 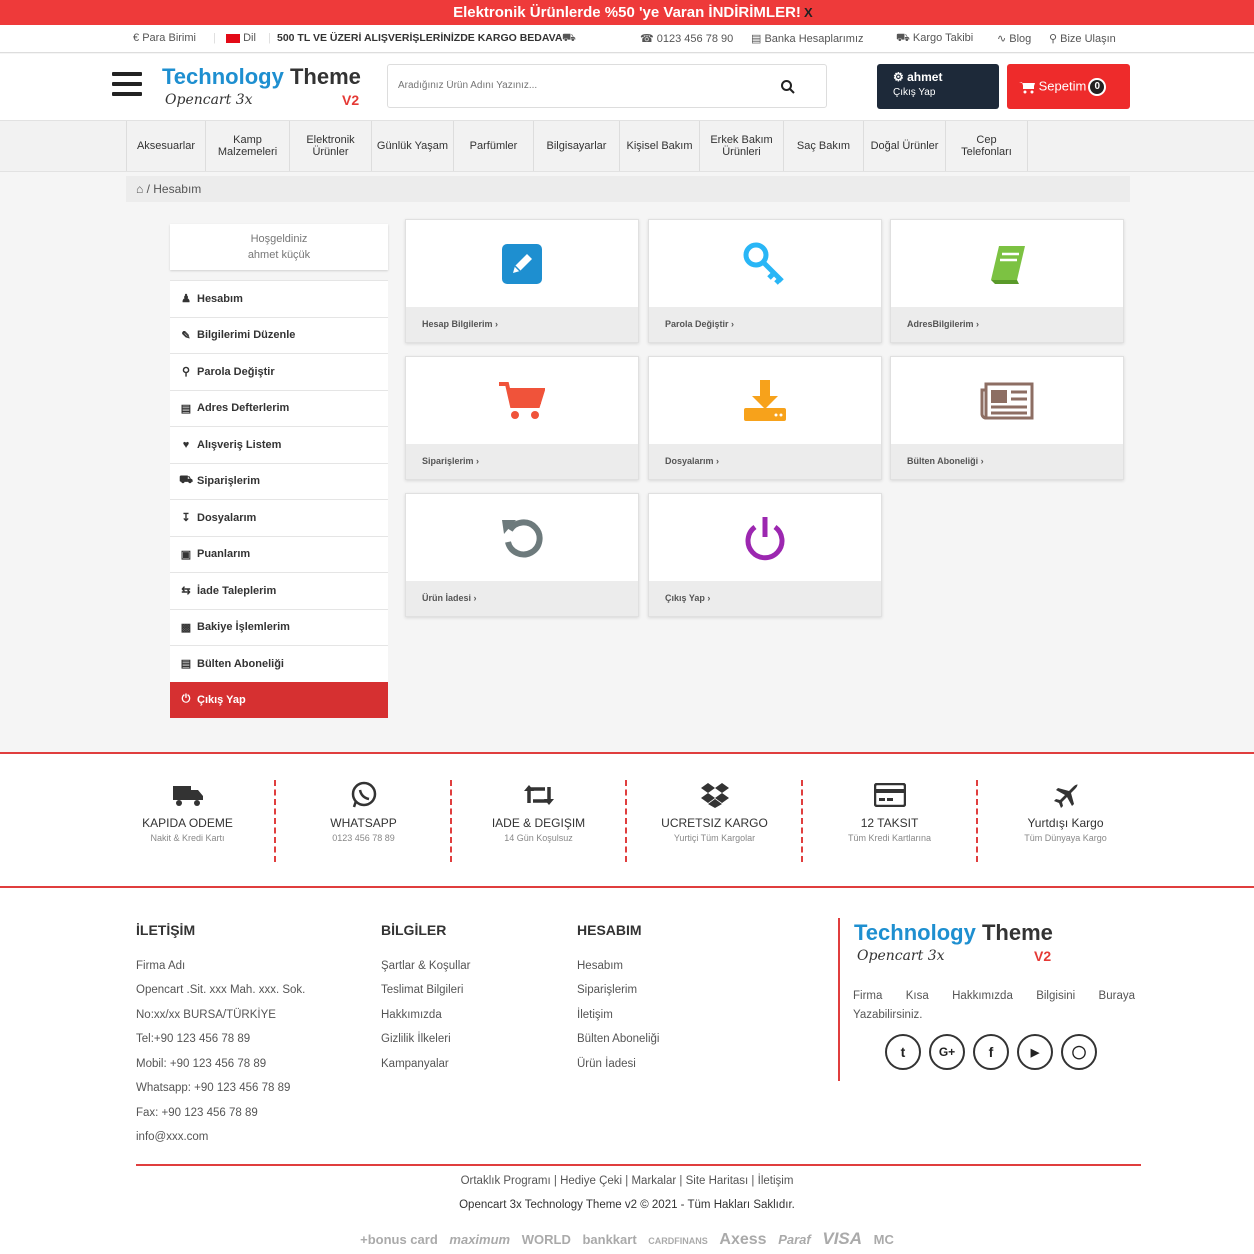 I want to click on menu-item-kamp: Kamp Malzemeleri, so click(x=248, y=146).